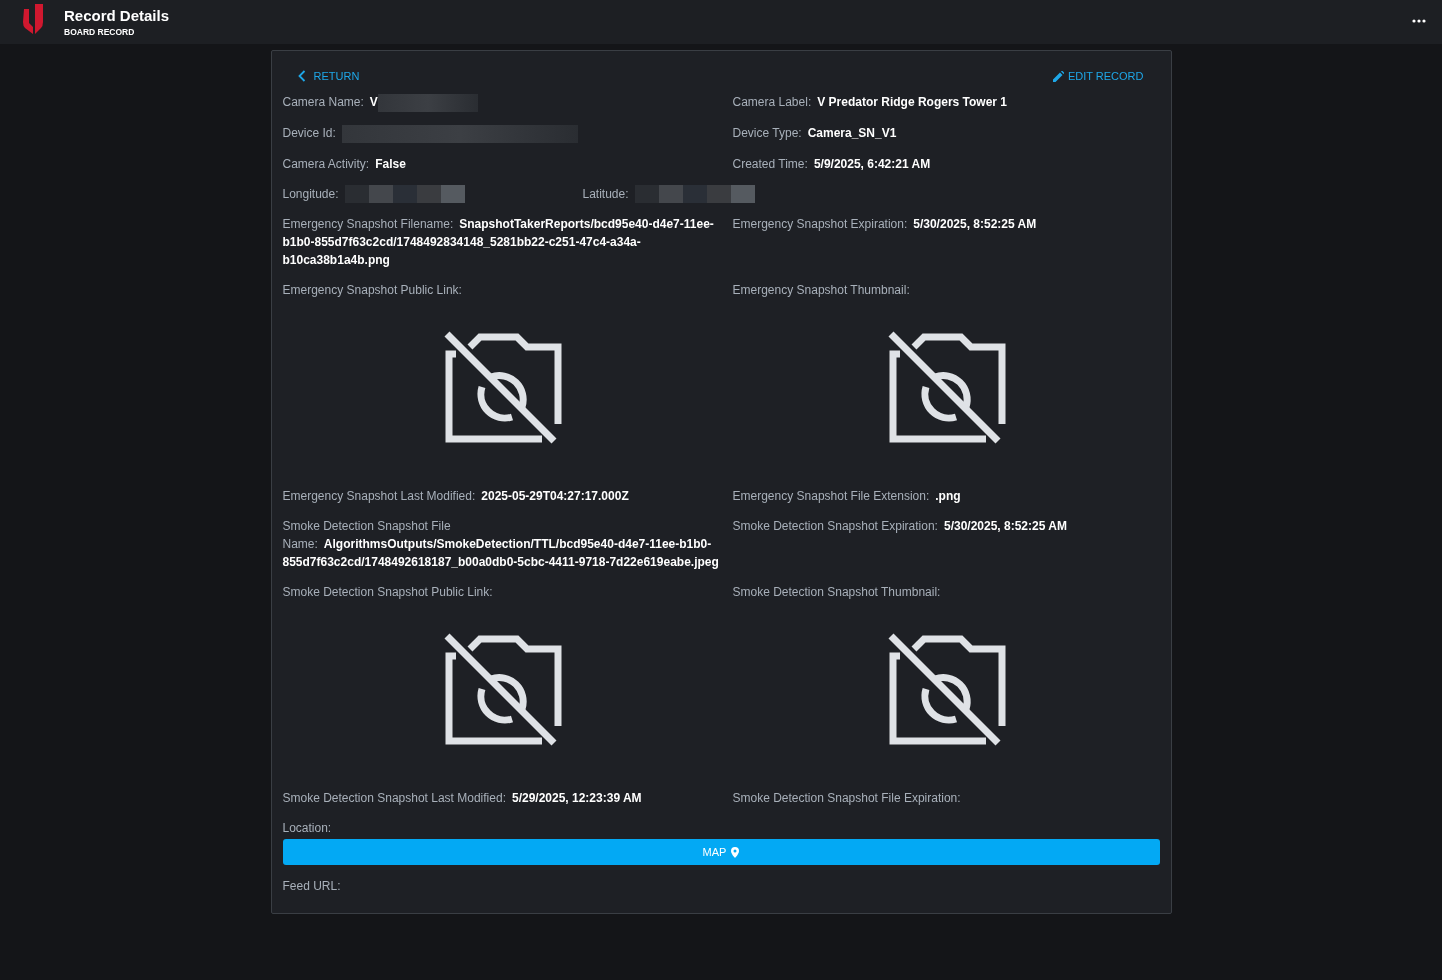 The height and width of the screenshot is (980, 1442). What do you see at coordinates (33, 19) in the screenshot?
I see `shield-logo` at bounding box center [33, 19].